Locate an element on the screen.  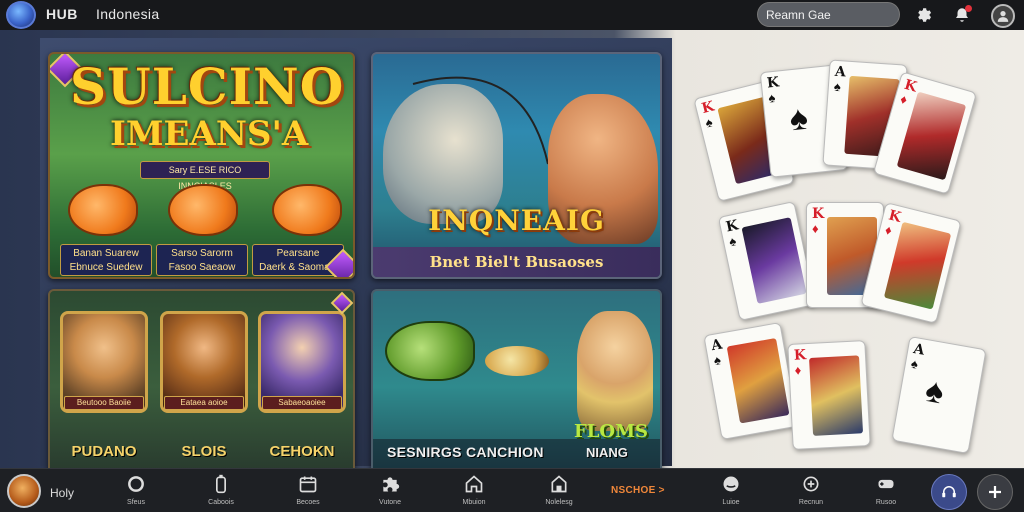
yellow-fish-character is located at coordinates (517, 361).